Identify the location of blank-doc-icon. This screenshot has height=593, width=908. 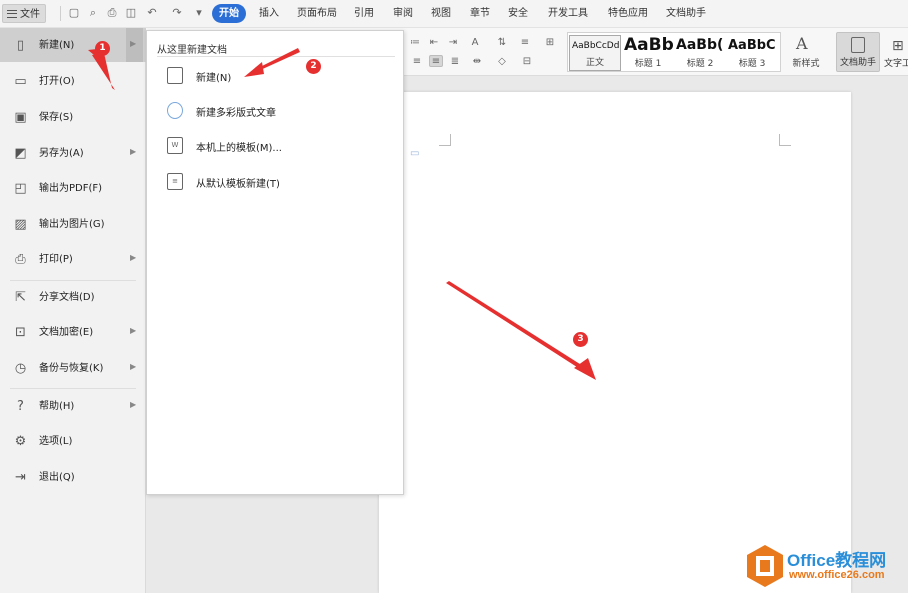
(175, 75).